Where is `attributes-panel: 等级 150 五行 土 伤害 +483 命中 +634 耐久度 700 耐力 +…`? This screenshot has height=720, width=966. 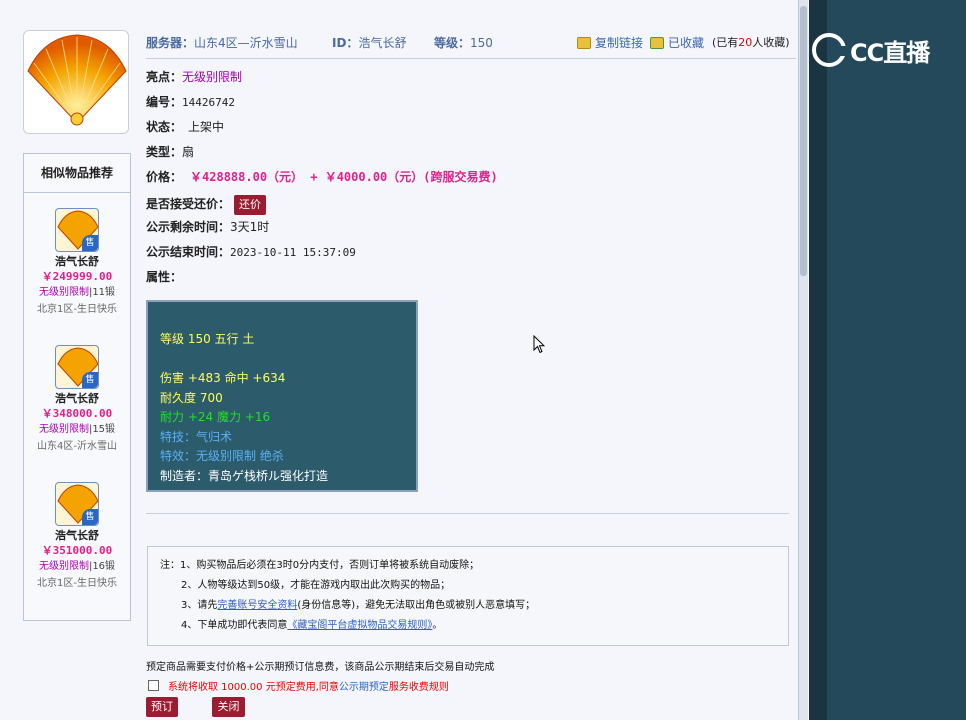
attributes-panel: 等级 150 五行 土 伤害 +483 命中 +634 耐久度 700 耐力 +… is located at coordinates (282, 396).